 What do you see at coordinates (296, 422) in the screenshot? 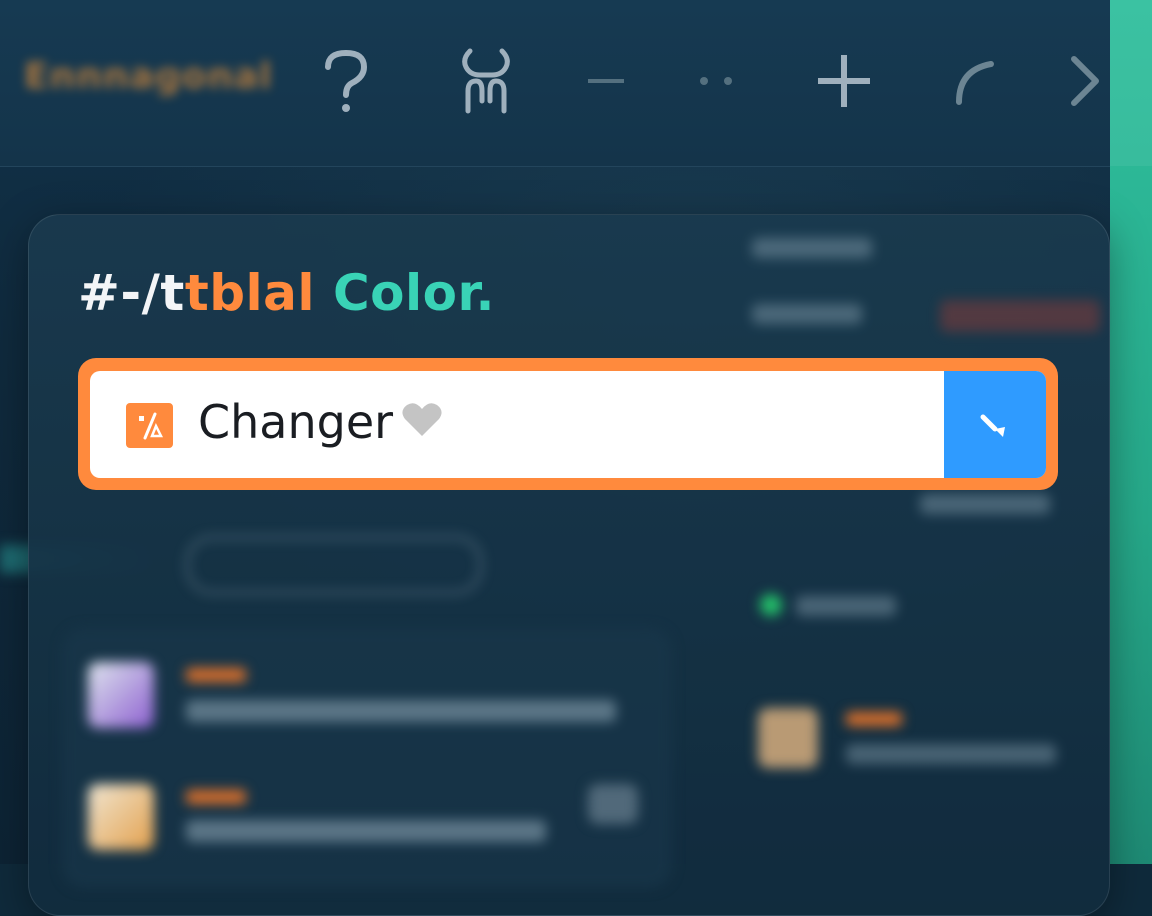
I see `input-value: Changer` at bounding box center [296, 422].